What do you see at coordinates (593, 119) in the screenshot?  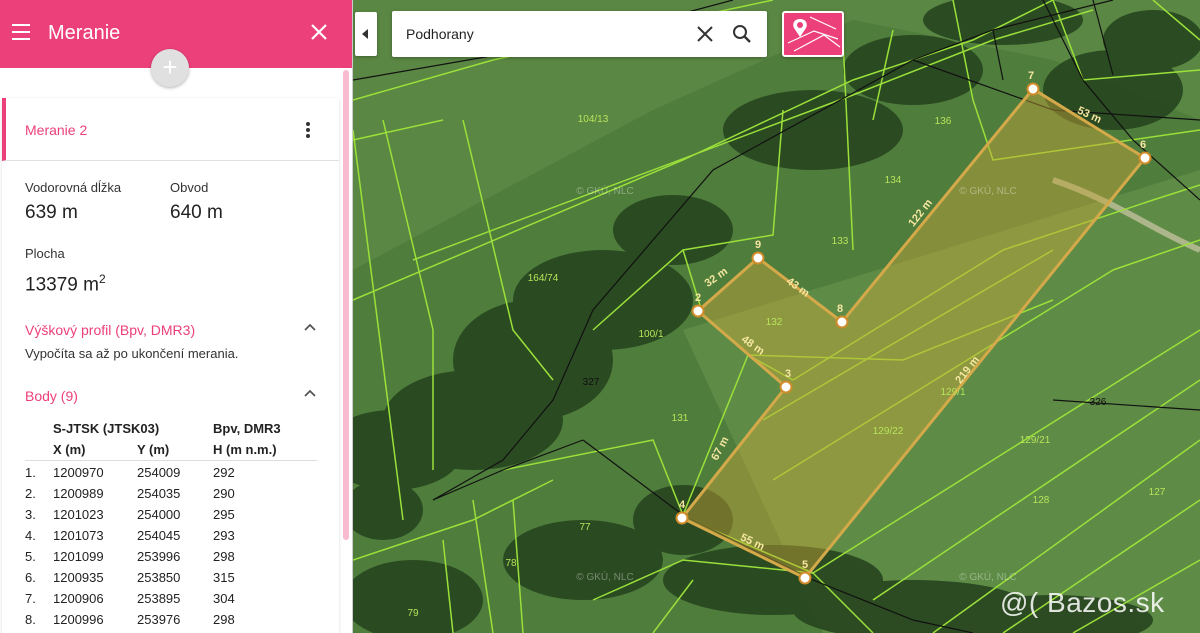 I see `parcel-number: 104/13` at bounding box center [593, 119].